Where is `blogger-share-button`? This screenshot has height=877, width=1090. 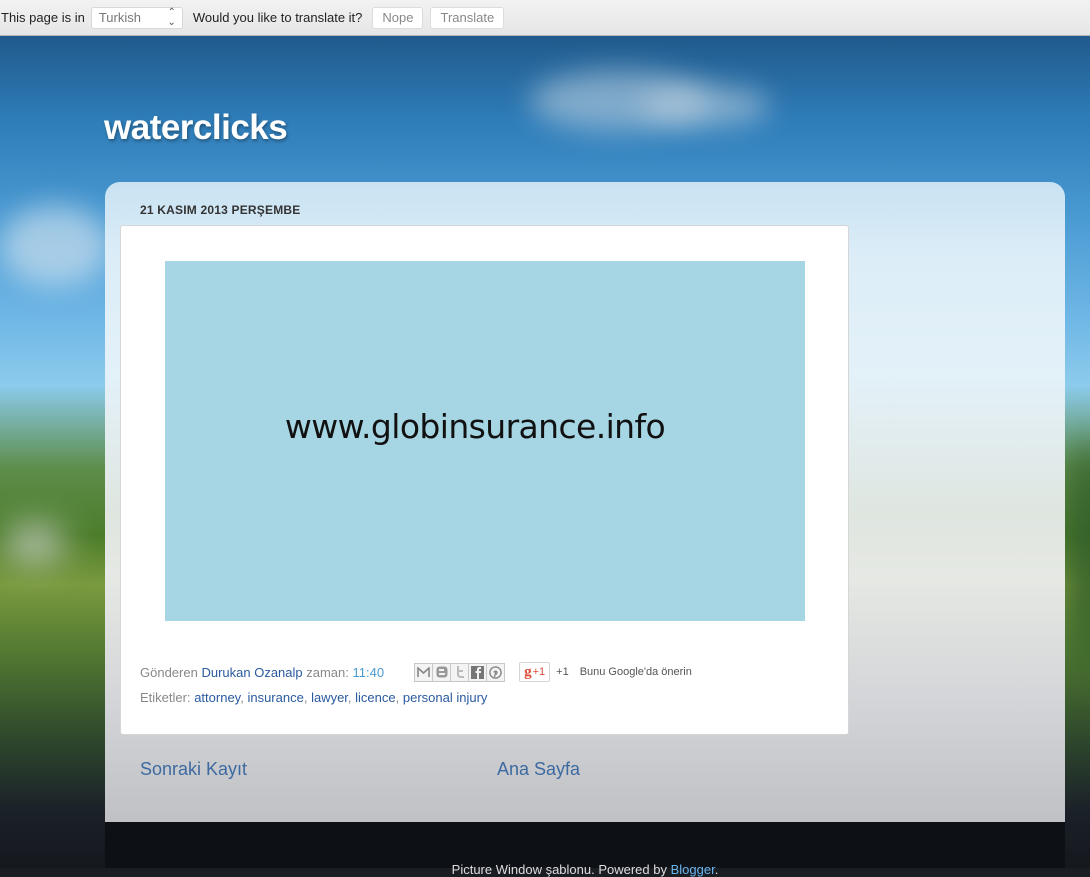
blogger-share-button is located at coordinates (442, 672).